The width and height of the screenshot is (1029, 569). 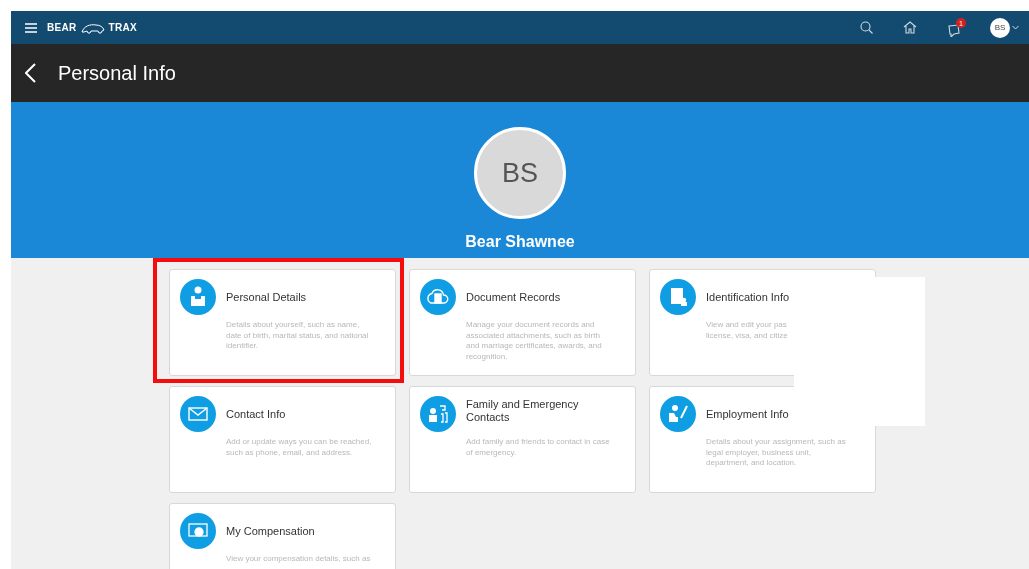 What do you see at coordinates (31, 27) in the screenshot?
I see `menu-icon` at bounding box center [31, 27].